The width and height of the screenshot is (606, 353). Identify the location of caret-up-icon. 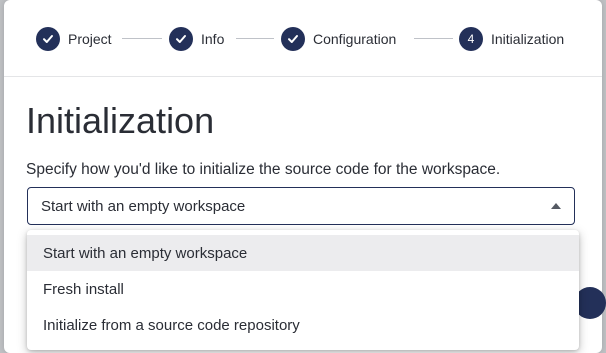
(556, 206).